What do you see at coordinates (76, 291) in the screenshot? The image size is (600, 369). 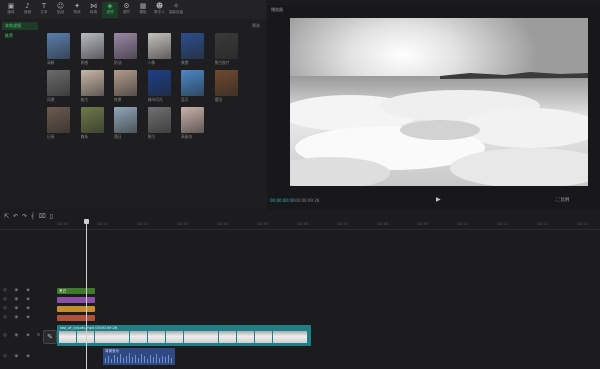 I see `filter-clip: 黑白` at bounding box center [76, 291].